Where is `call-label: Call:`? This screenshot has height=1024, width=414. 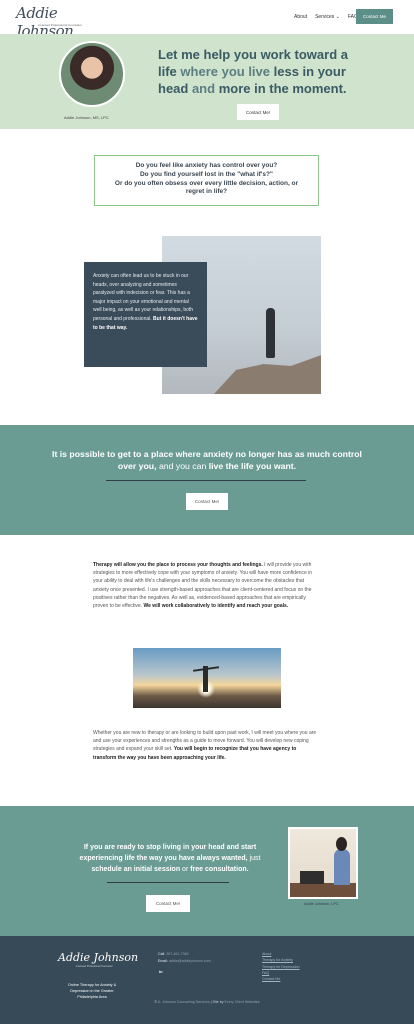
call-label: Call: is located at coordinates (162, 954).